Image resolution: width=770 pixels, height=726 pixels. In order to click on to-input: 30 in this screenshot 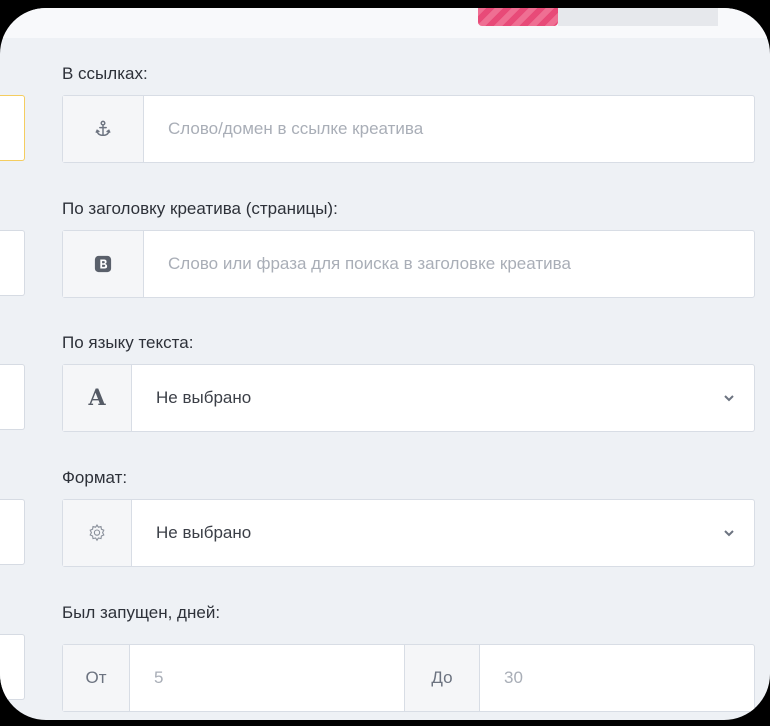, I will do `click(617, 678)`.